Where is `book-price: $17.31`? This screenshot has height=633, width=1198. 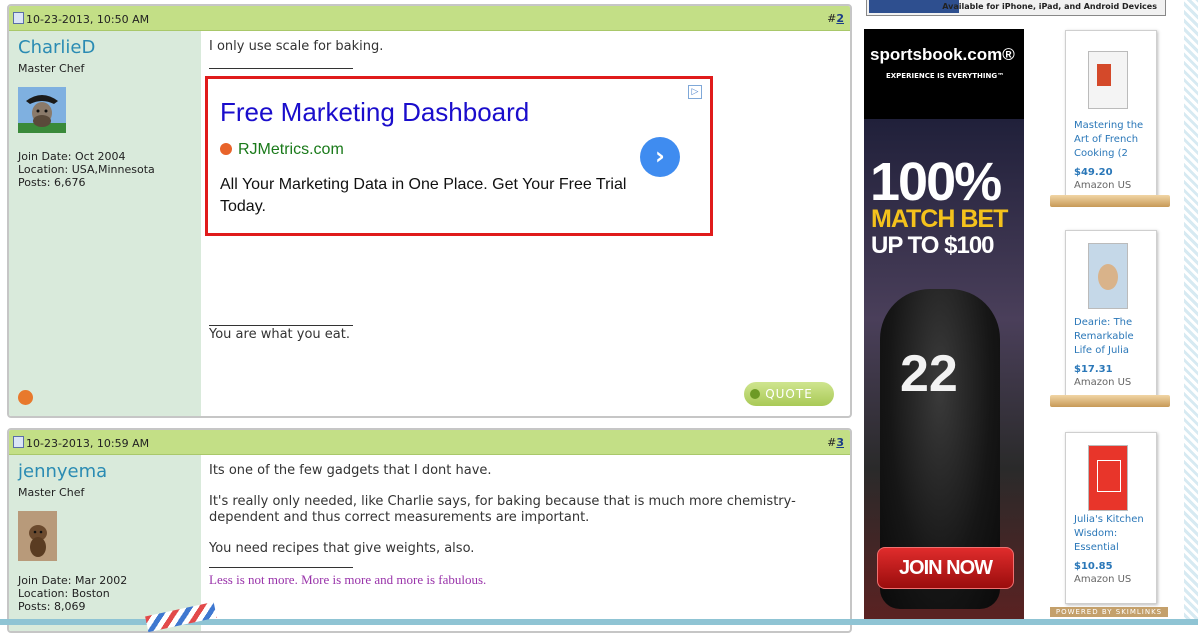
book-price: $17.31 is located at coordinates (1093, 369).